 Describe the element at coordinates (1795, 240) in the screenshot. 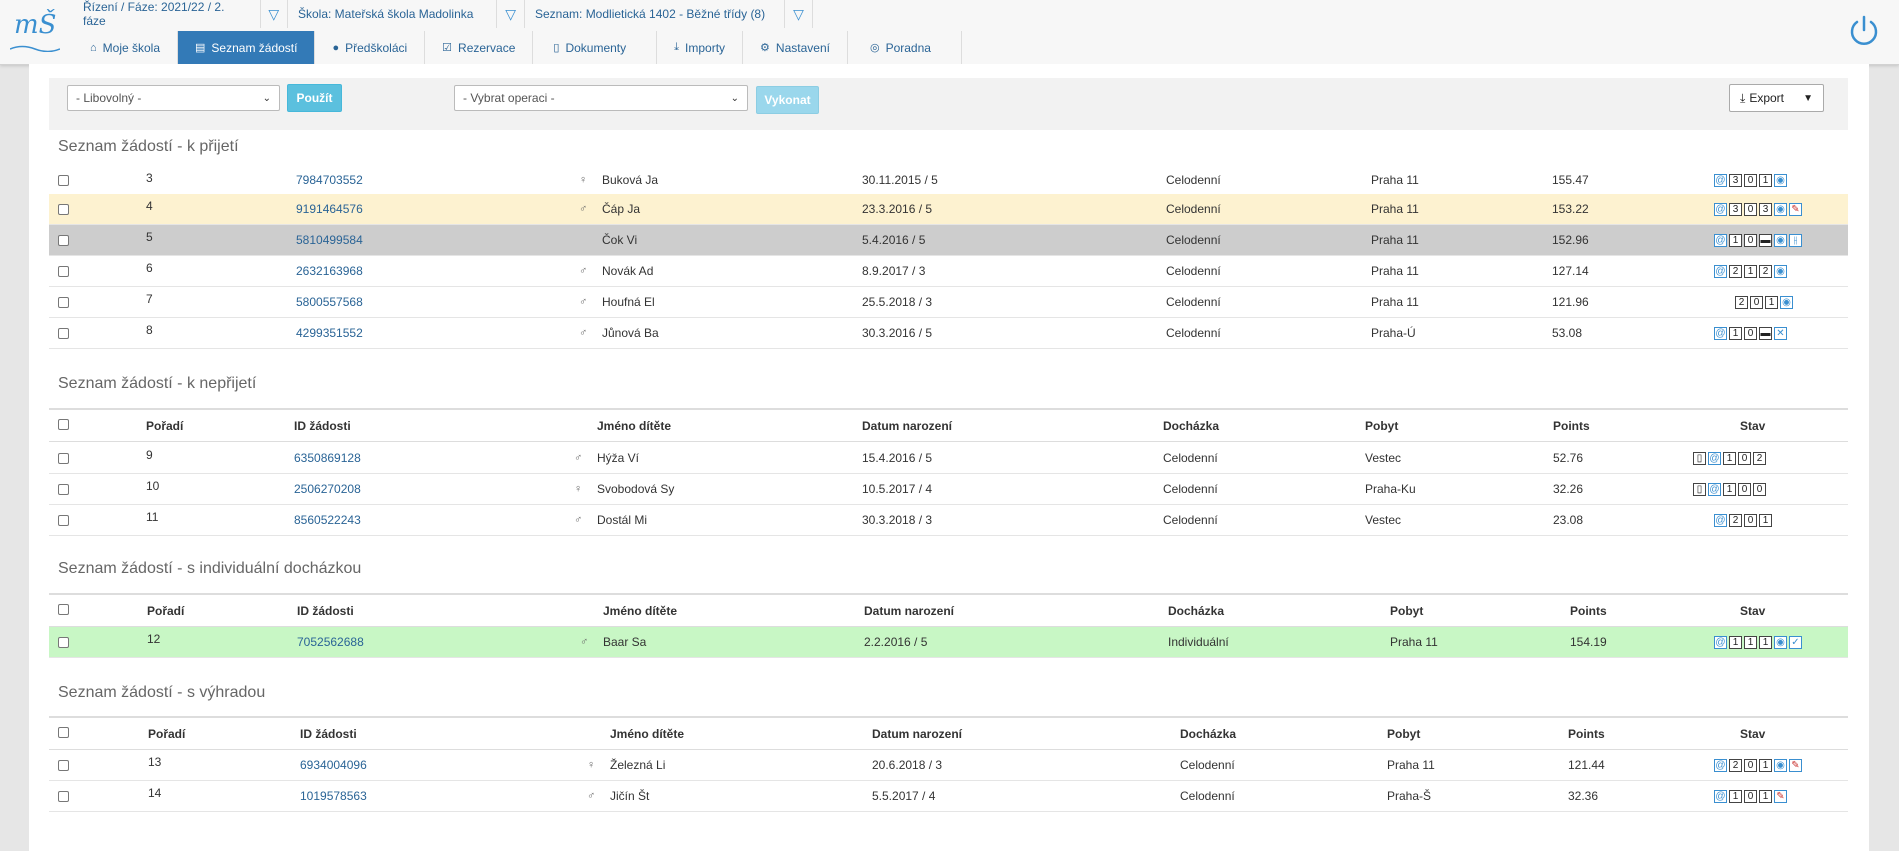

I see `split-icon: ⫲` at that location.